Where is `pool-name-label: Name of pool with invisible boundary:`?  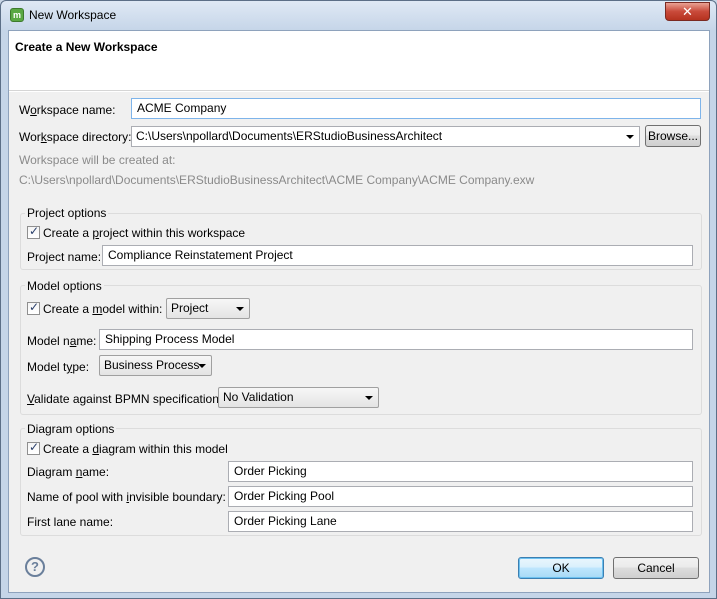
pool-name-label: Name of pool with invisible boundary: is located at coordinates (126, 497).